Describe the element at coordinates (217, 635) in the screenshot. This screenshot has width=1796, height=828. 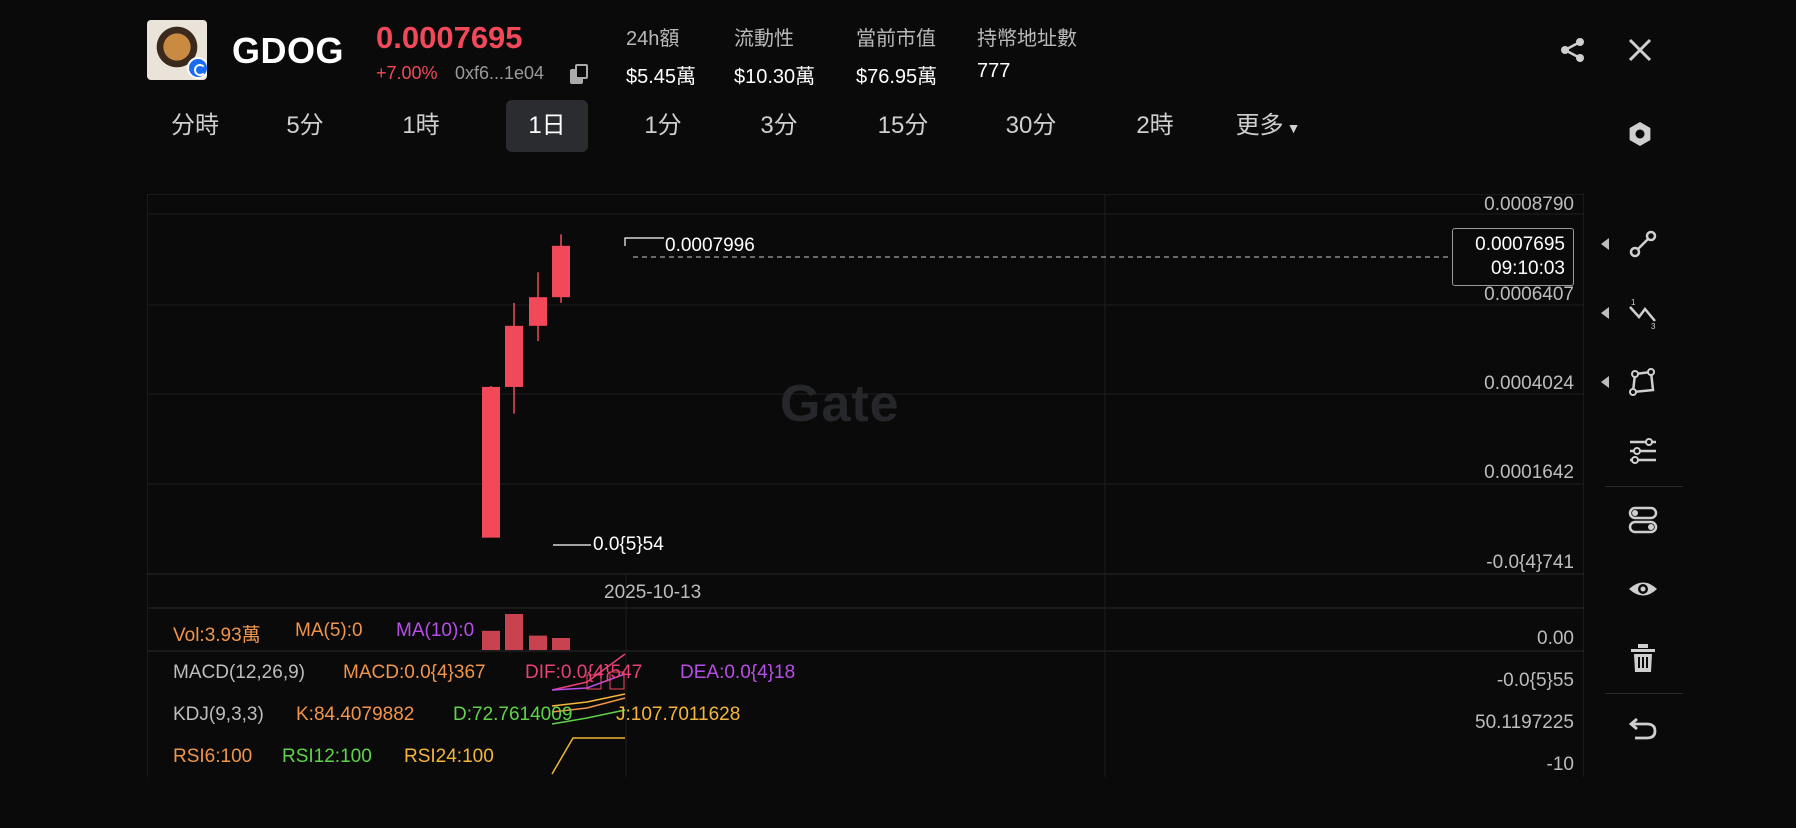
I see `vol-label: Vol:3.93萬` at that location.